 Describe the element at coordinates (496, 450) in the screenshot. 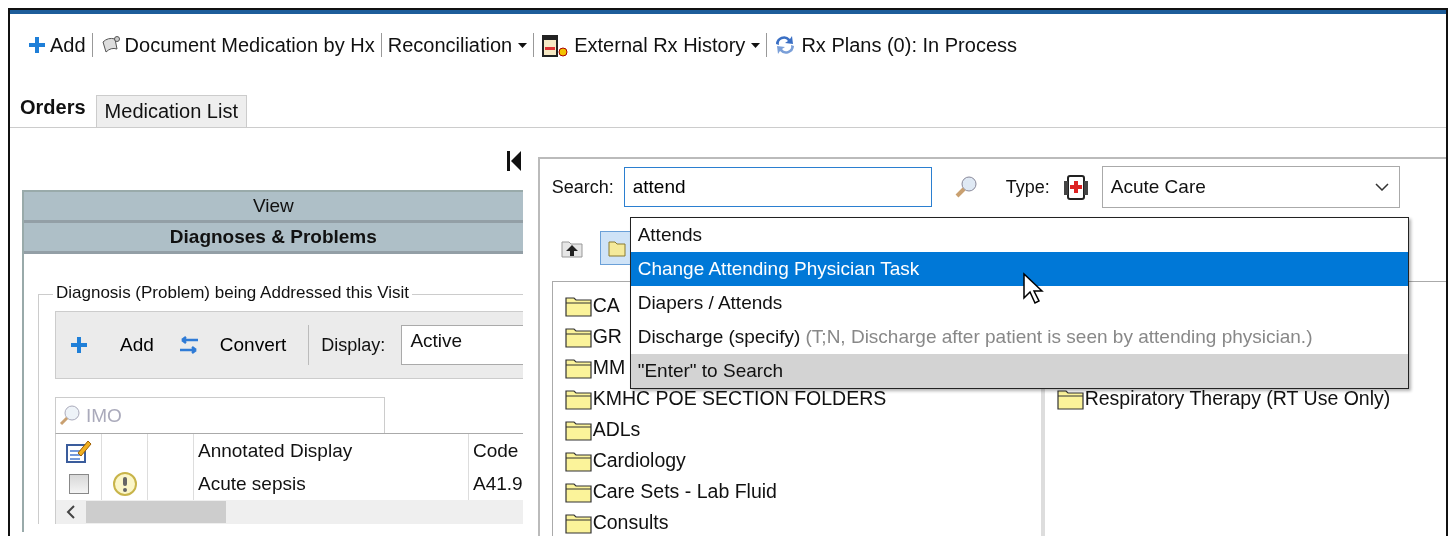

I see `column-header: Code` at that location.